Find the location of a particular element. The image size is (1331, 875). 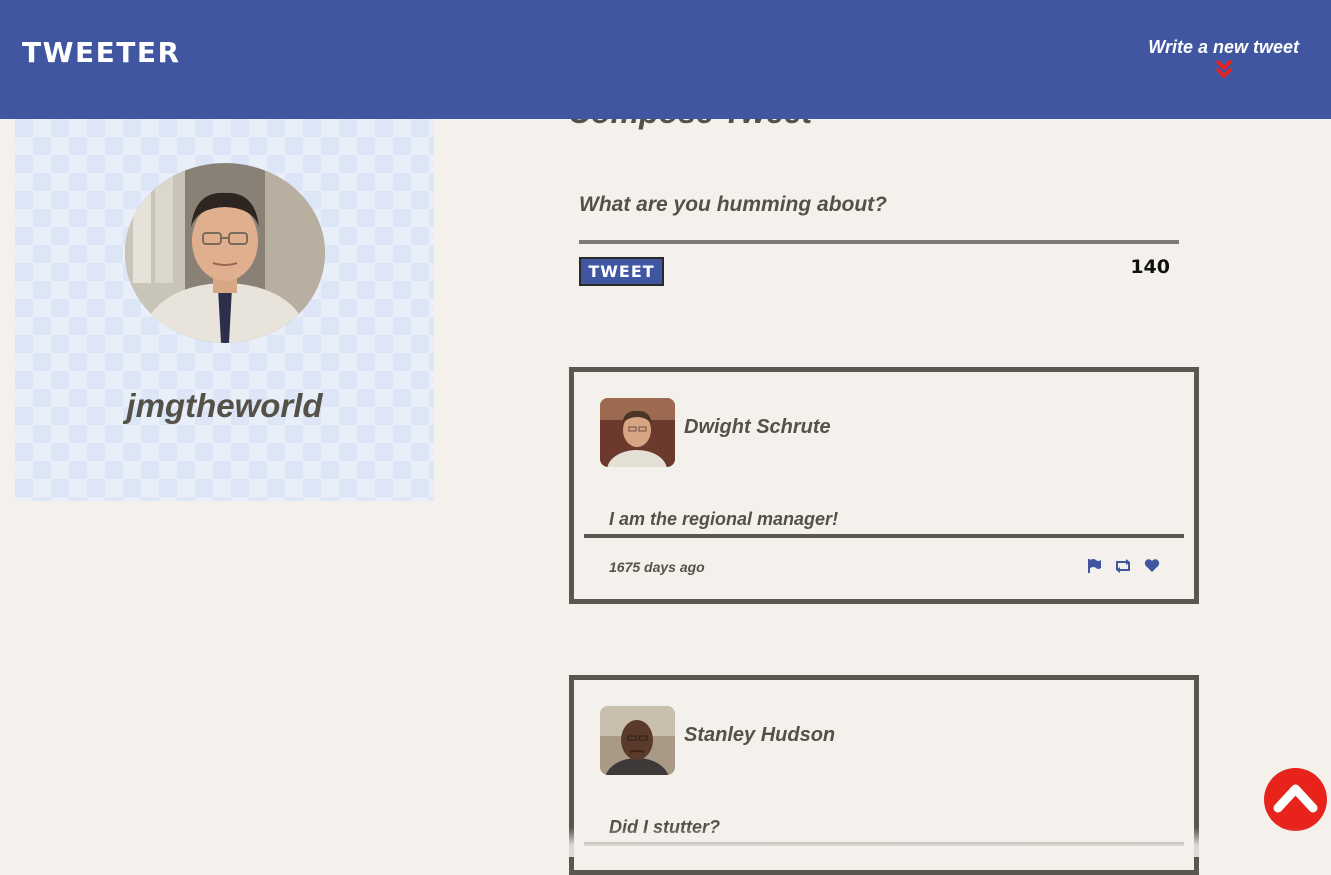

profile-card: jmgtheworld is located at coordinates (224, 310).